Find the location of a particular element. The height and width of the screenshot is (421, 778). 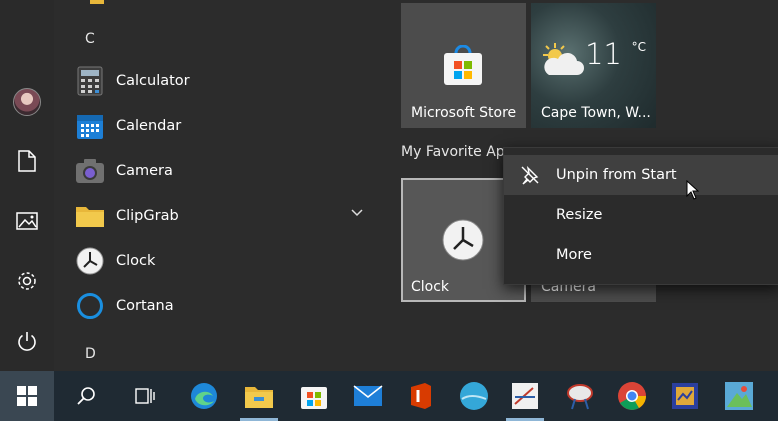

start-rail is located at coordinates (27, 185).